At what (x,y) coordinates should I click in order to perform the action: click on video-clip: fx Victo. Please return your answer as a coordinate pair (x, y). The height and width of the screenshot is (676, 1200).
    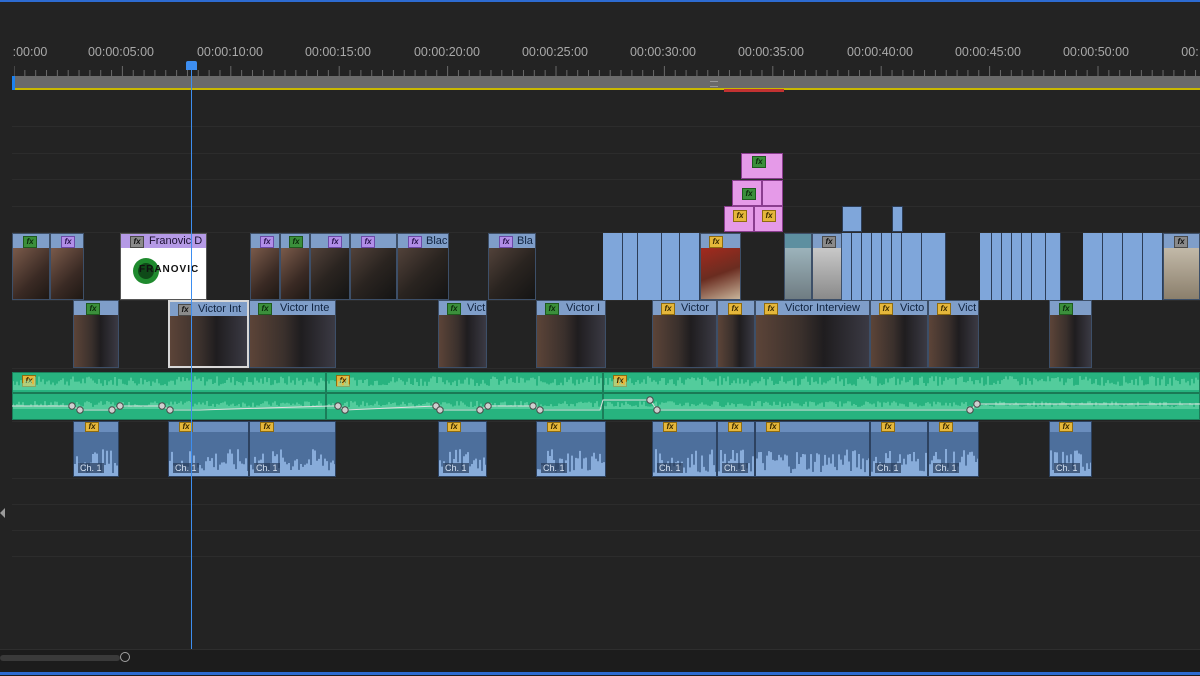
    Looking at the image, I should click on (899, 334).